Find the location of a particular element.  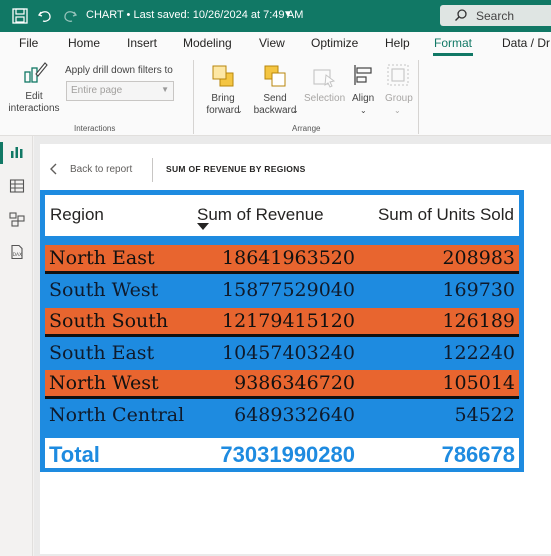

total-units: 786678 is located at coordinates (478, 454).